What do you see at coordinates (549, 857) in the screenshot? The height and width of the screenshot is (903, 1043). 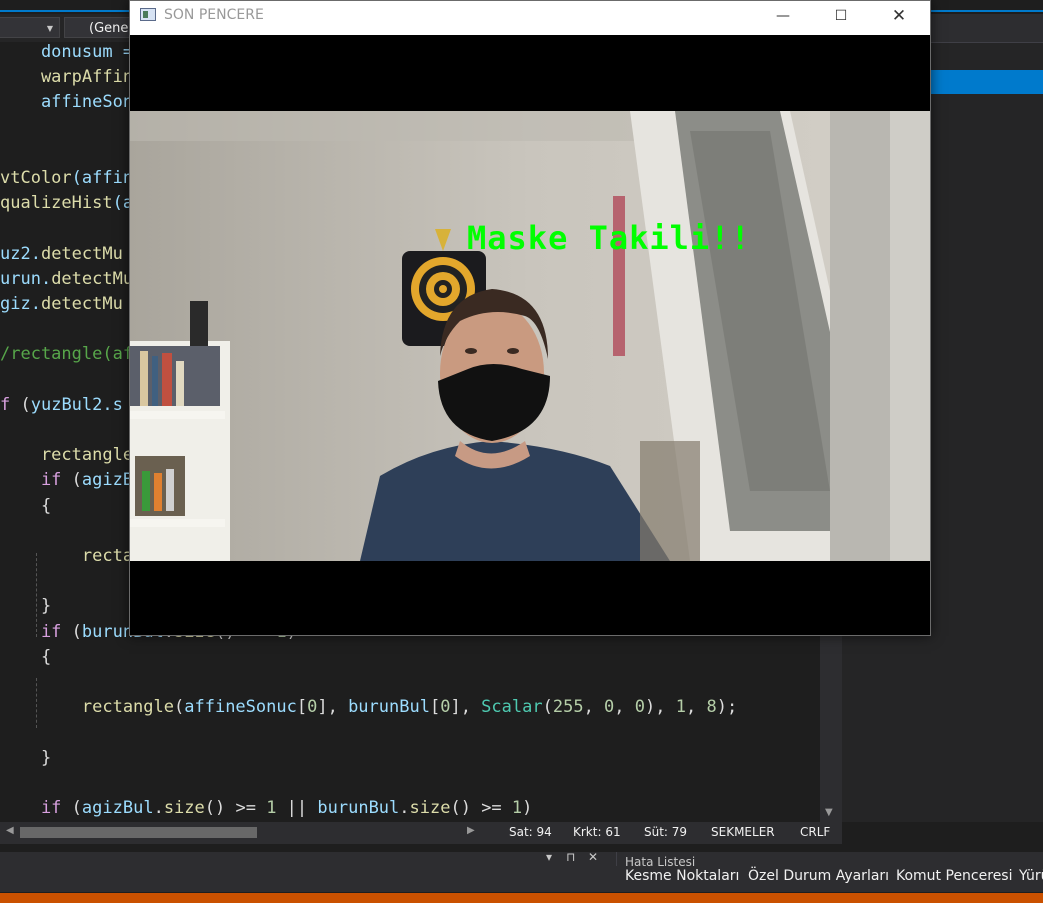 I see `panel-dropdown-icon: ▾` at bounding box center [549, 857].